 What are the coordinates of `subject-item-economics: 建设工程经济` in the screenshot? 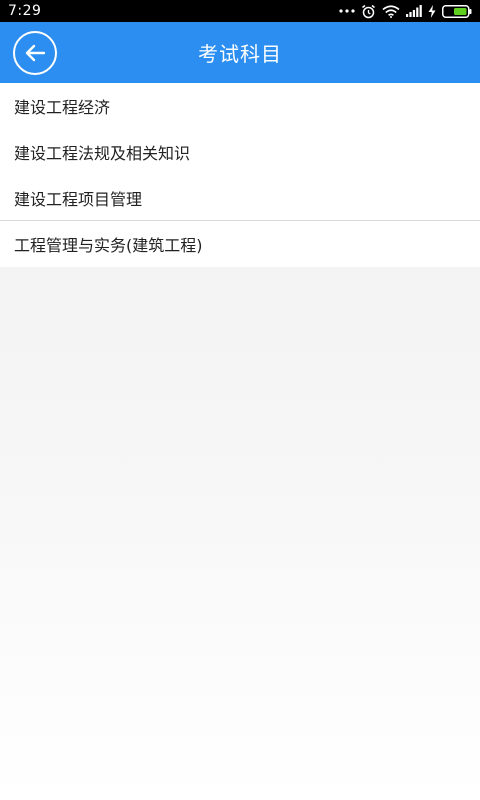 It's located at (240, 106).